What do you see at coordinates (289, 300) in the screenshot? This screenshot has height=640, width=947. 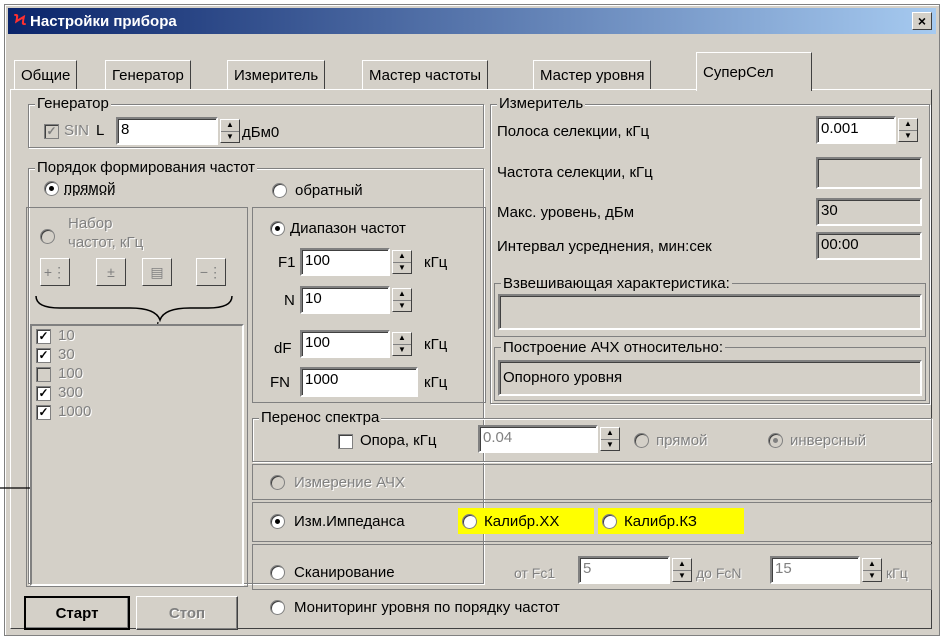 I see `n-label: N` at bounding box center [289, 300].